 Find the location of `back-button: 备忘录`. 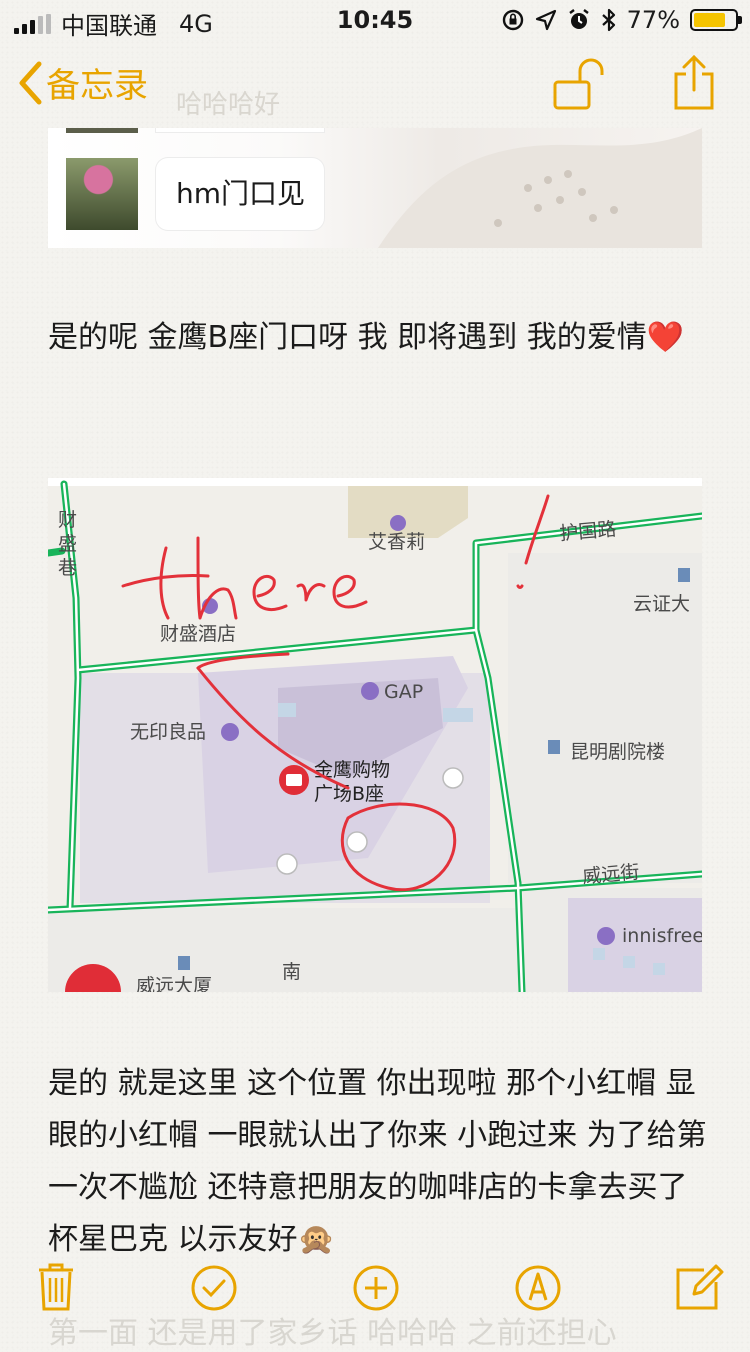

back-button: 备忘录 is located at coordinates (83, 82).